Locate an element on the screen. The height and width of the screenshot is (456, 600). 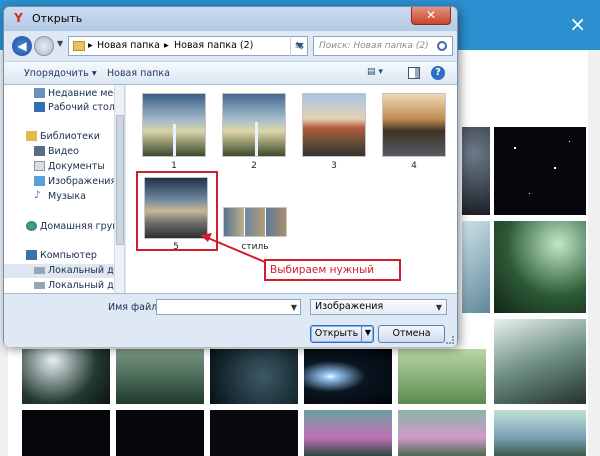
dialog-close-button: ✕ is located at coordinates (431, 16).